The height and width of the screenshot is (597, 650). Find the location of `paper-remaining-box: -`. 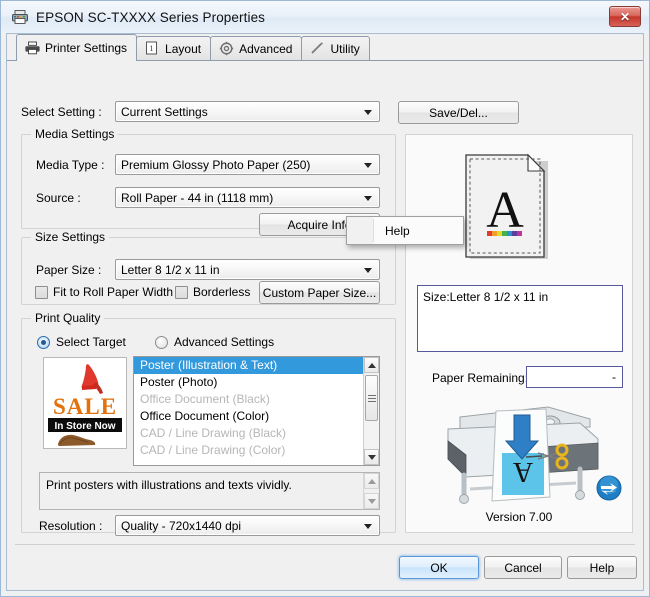

paper-remaining-box: - is located at coordinates (574, 377).